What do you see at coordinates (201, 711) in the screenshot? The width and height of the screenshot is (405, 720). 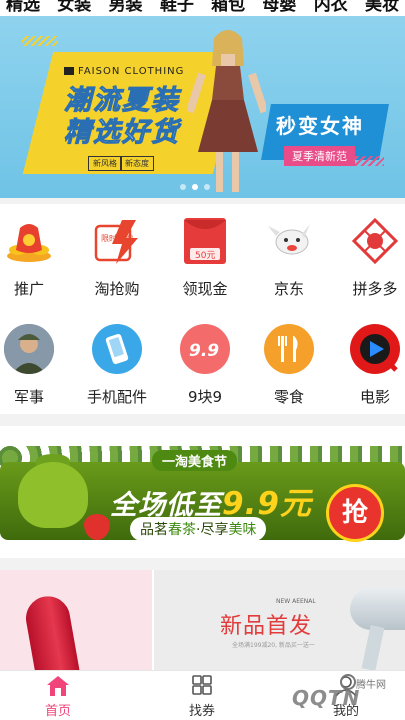 I see `tab-label: 找券` at bounding box center [201, 711].